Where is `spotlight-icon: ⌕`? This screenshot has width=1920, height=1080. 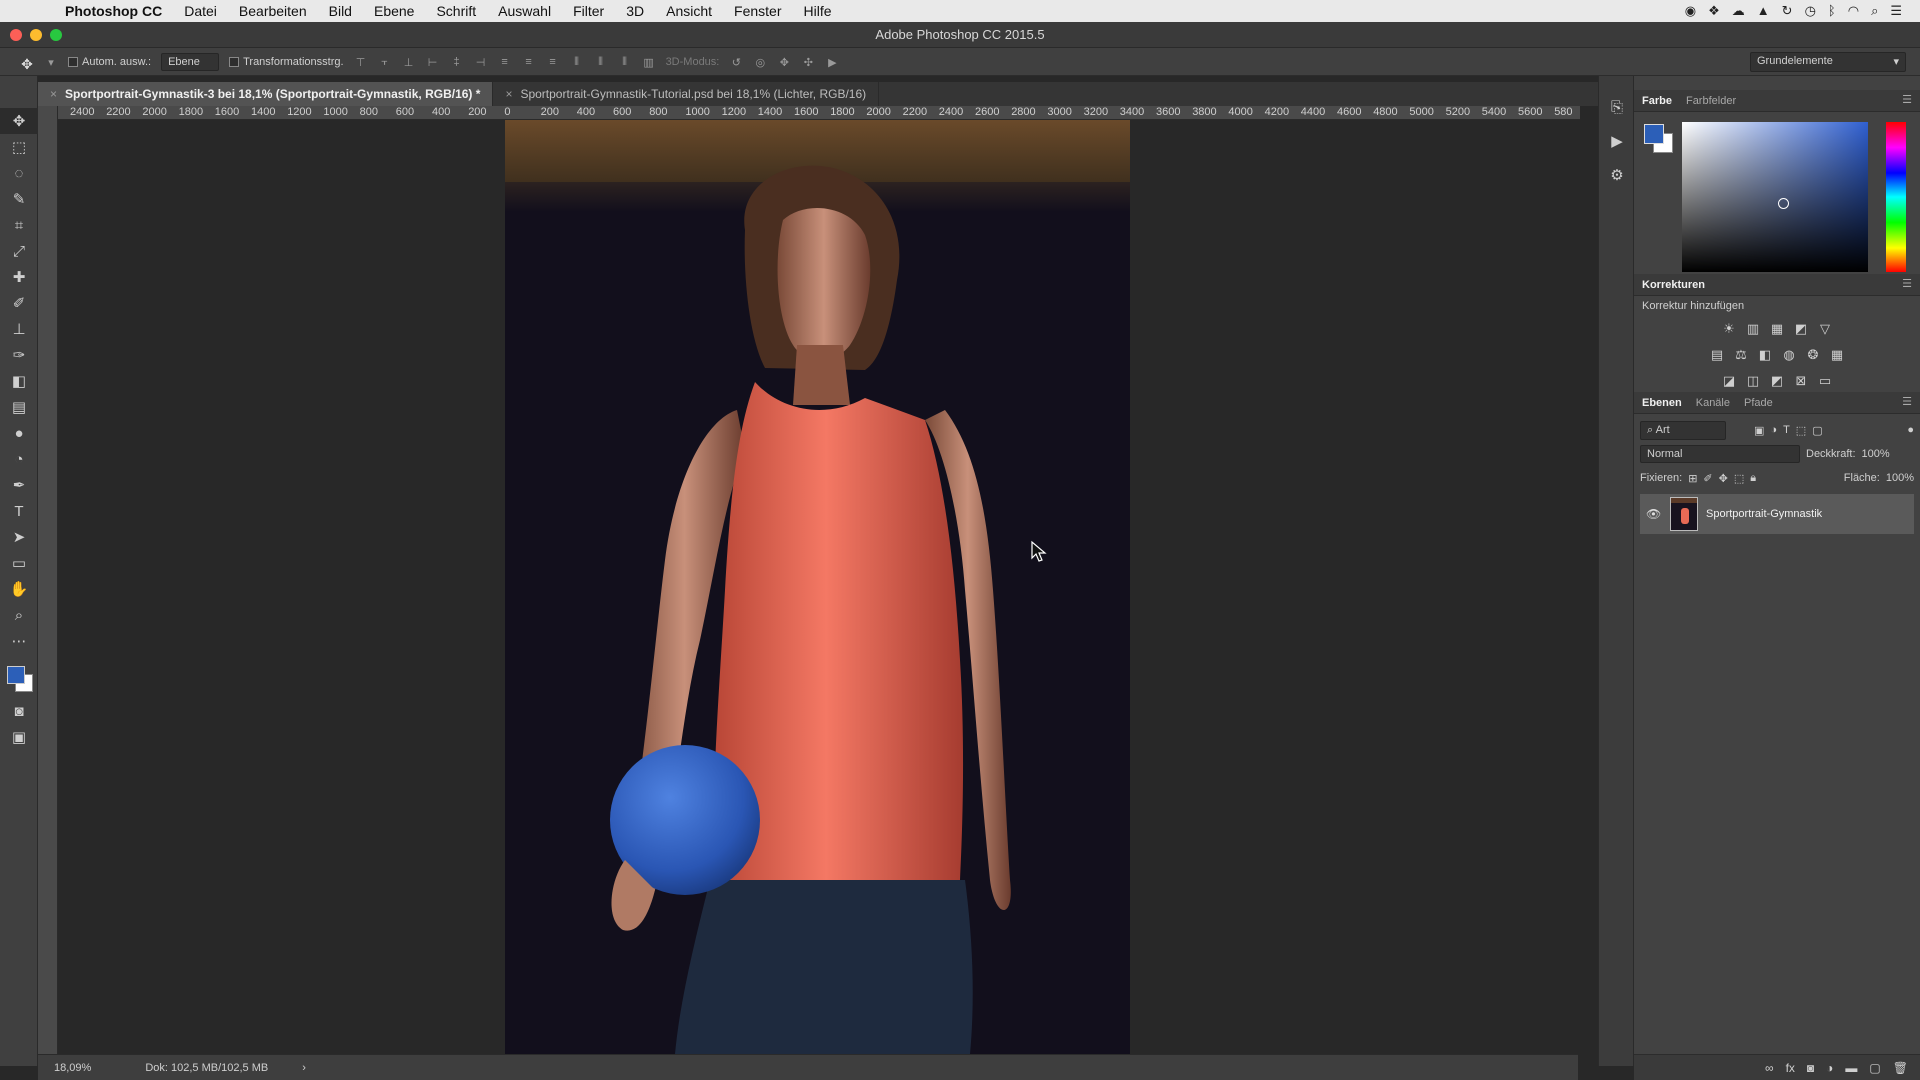 spotlight-icon: ⌕ is located at coordinates (1874, 11).